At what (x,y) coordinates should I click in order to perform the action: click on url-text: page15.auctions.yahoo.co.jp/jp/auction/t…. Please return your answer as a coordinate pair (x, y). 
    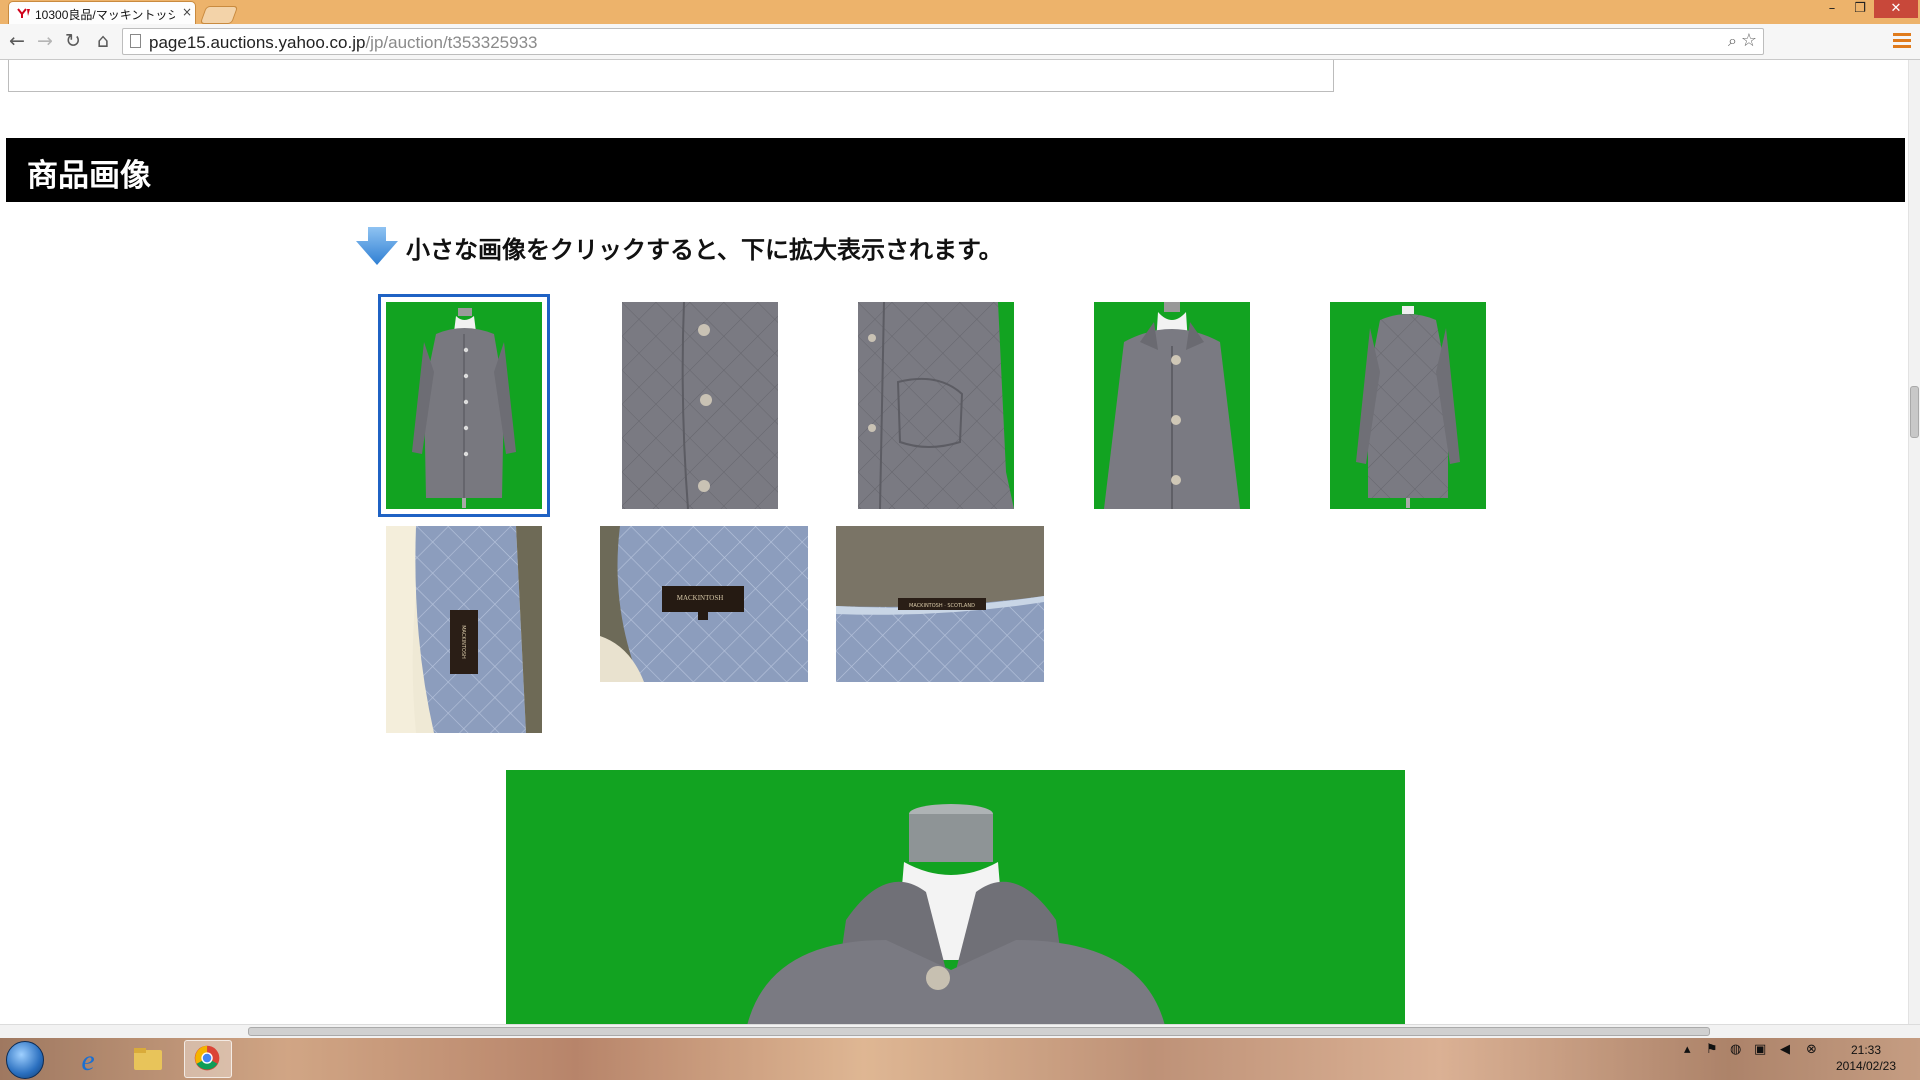
    Looking at the image, I should click on (343, 43).